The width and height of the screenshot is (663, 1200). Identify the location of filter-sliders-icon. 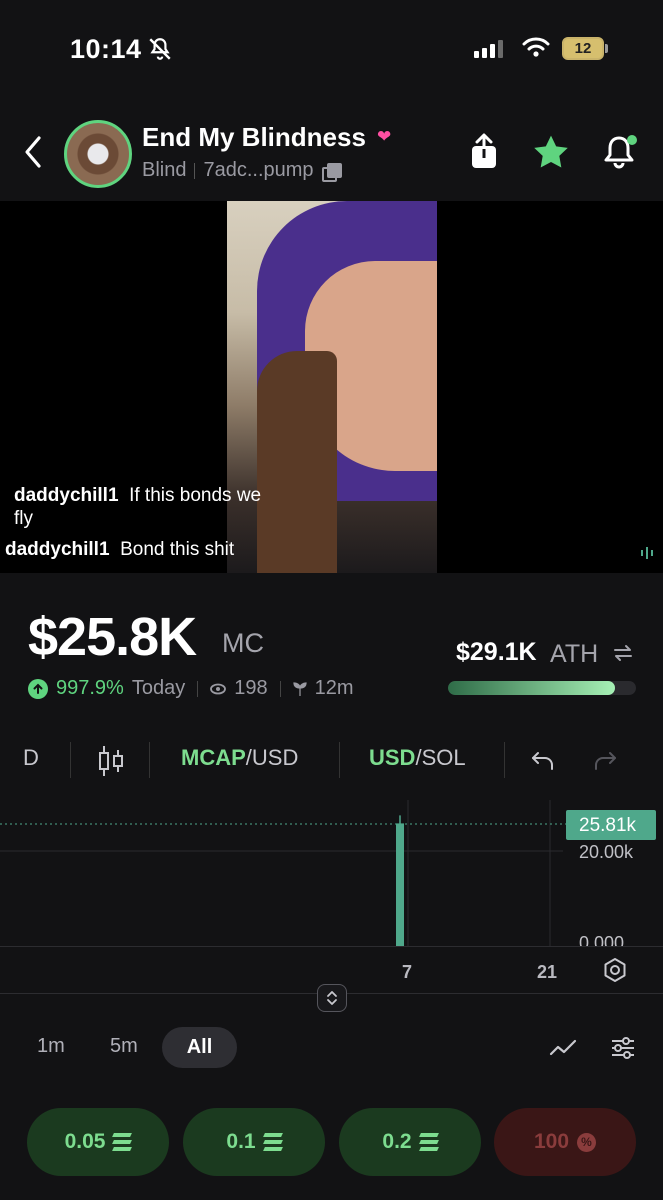
(623, 1048).